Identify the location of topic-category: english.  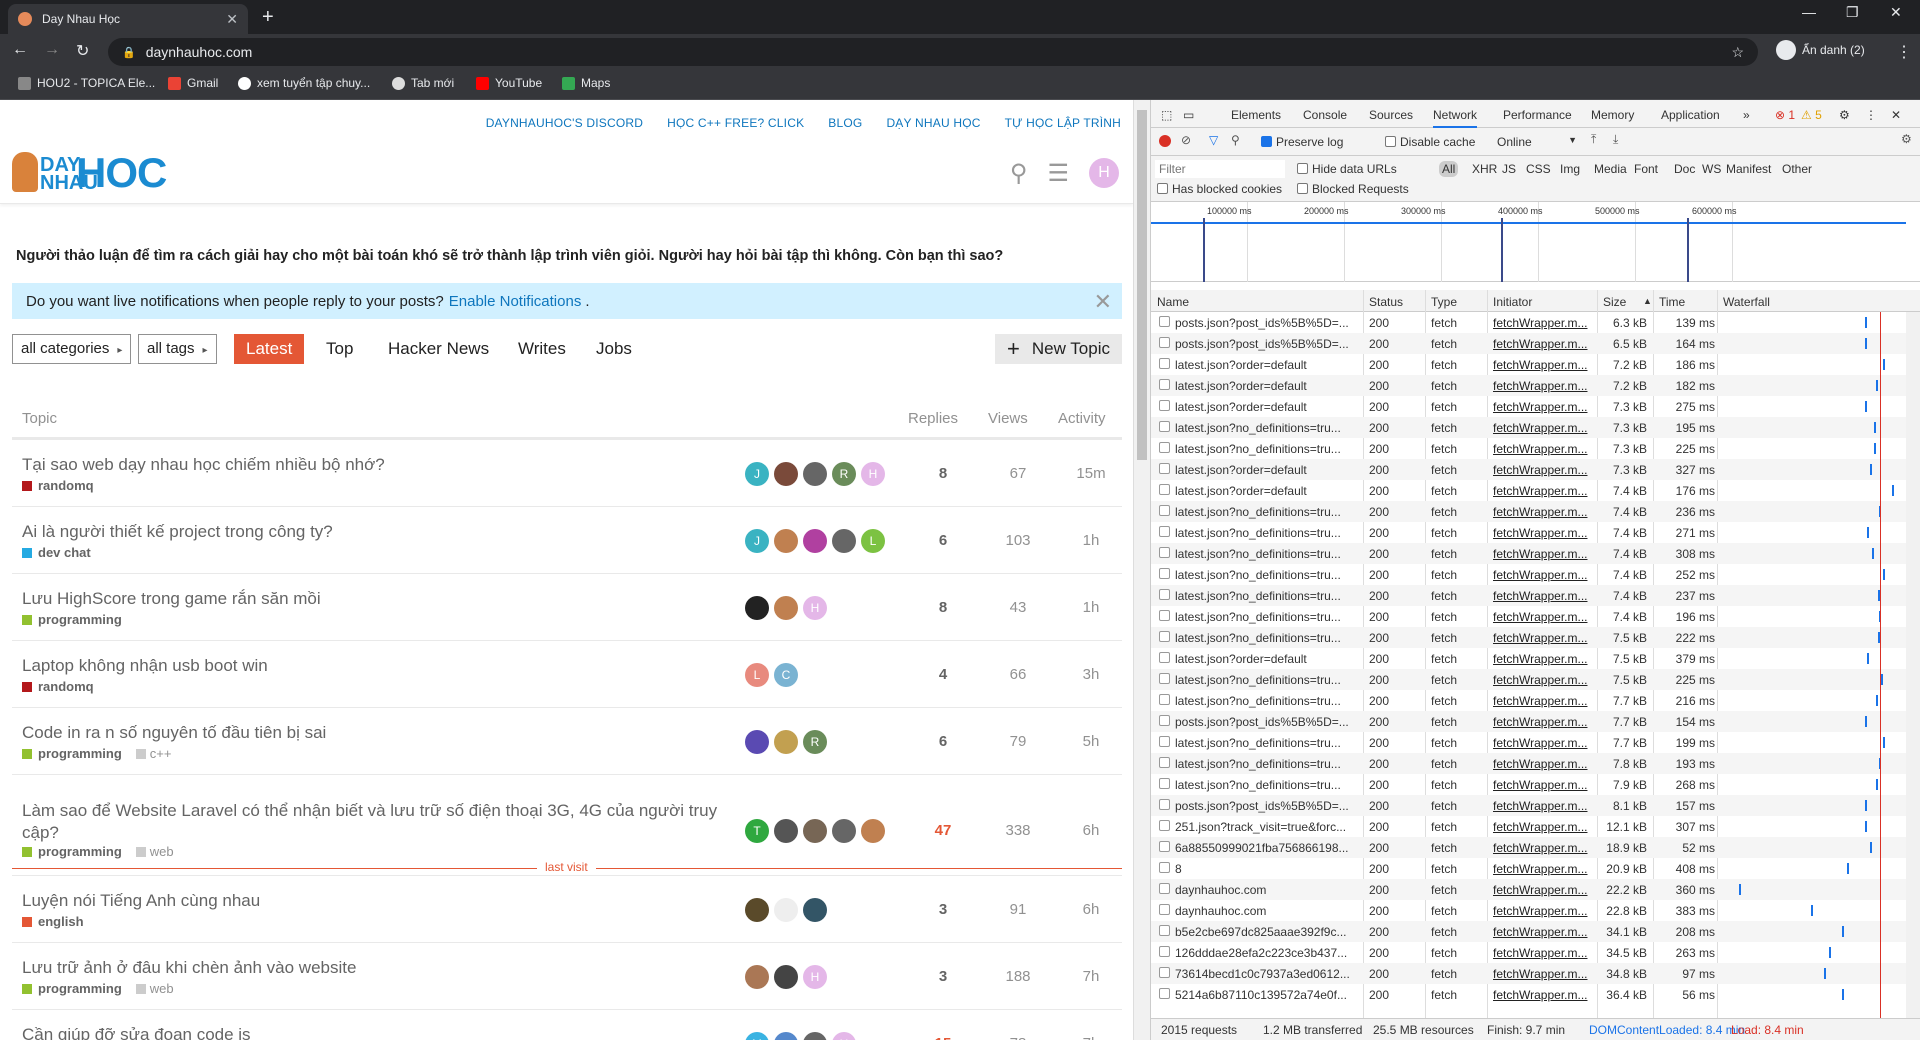
(53, 921).